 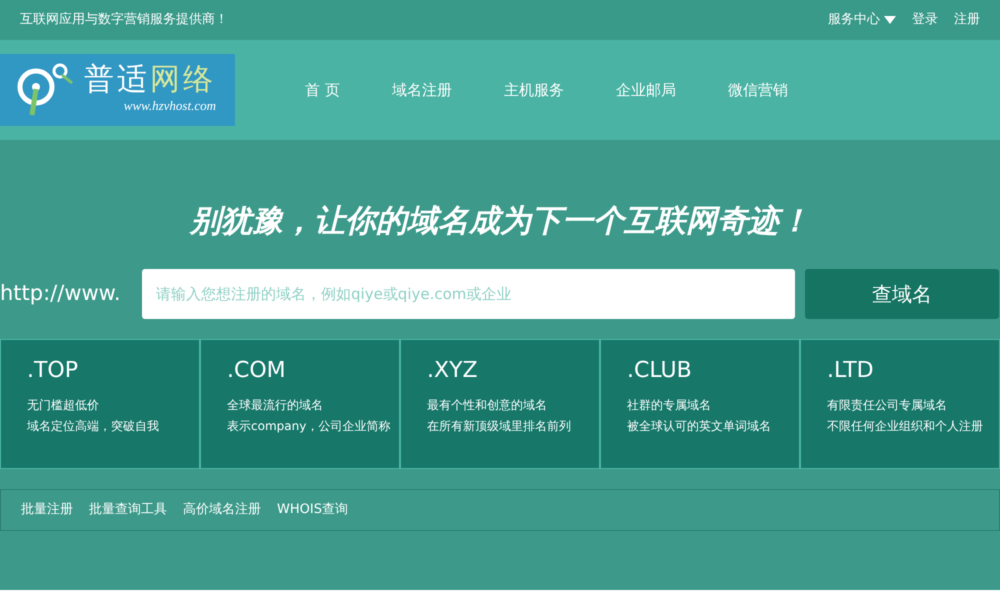 I want to click on domain-description: 域名定位高端，突破自我, so click(x=93, y=426).